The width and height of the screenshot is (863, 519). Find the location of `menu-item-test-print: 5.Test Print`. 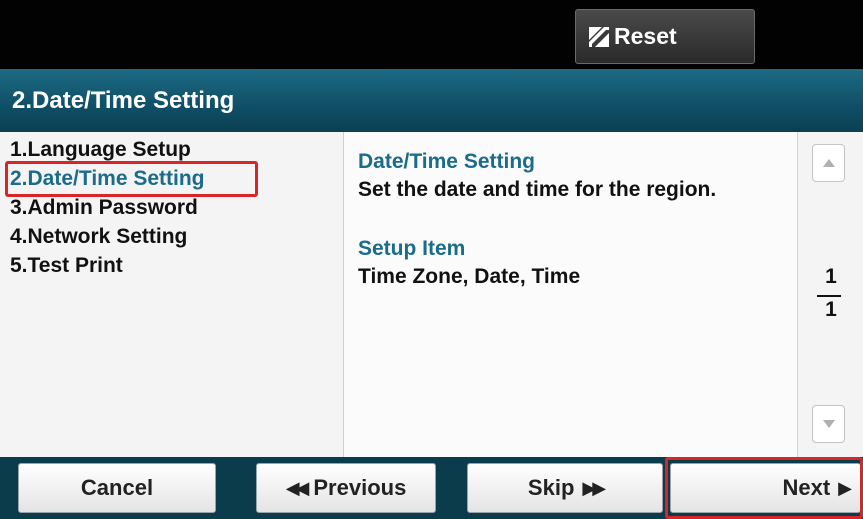

menu-item-test-print: 5.Test Print is located at coordinates (66, 266).